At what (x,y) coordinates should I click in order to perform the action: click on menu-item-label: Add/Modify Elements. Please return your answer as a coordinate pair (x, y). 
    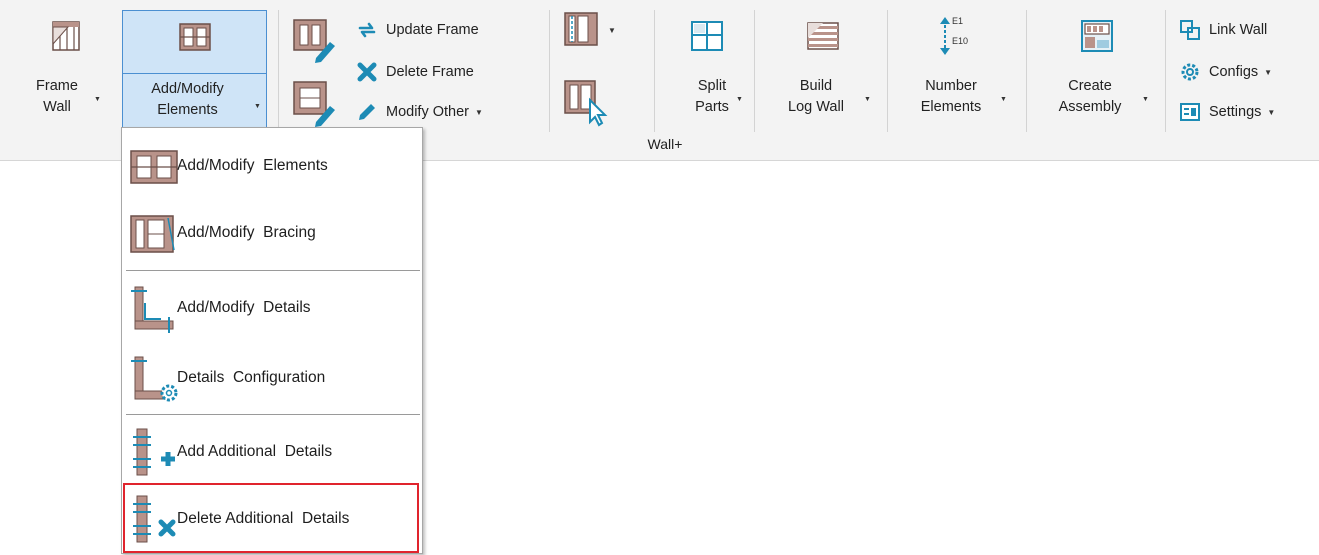
    Looking at the image, I should click on (252, 165).